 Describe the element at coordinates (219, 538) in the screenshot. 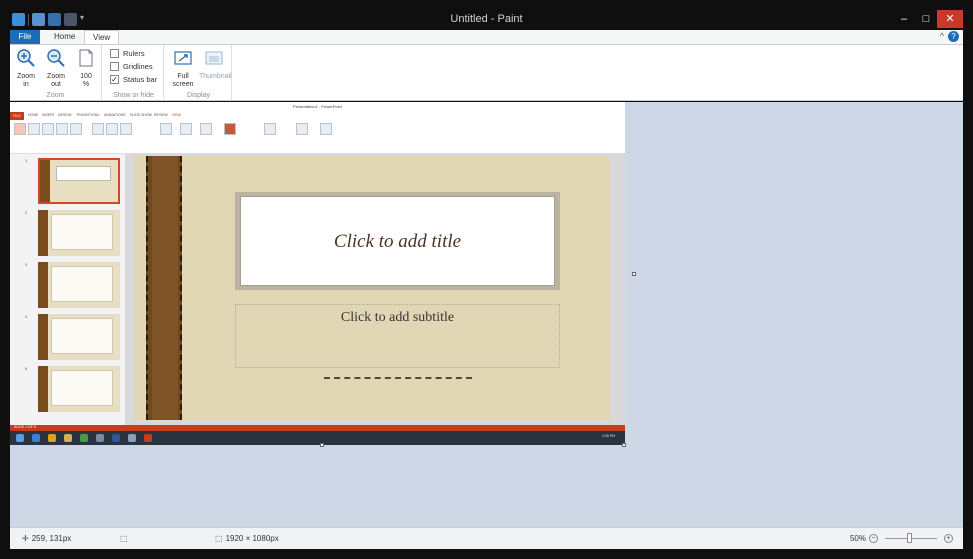

I see `image-size-icon: ⬚` at that location.